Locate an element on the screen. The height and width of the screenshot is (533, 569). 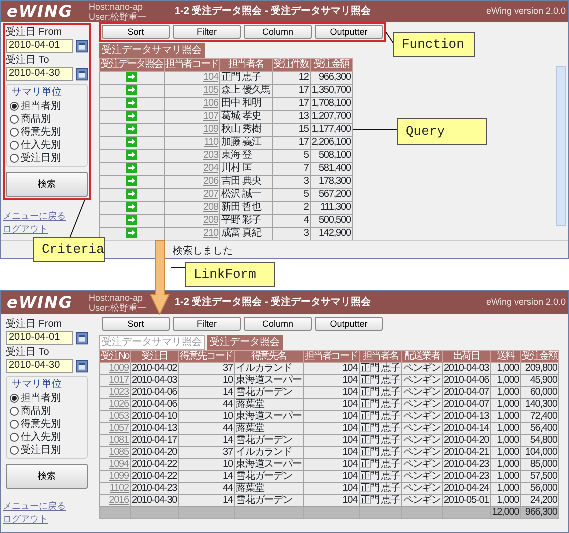
table-cell: 966,300 is located at coordinates (331, 78).